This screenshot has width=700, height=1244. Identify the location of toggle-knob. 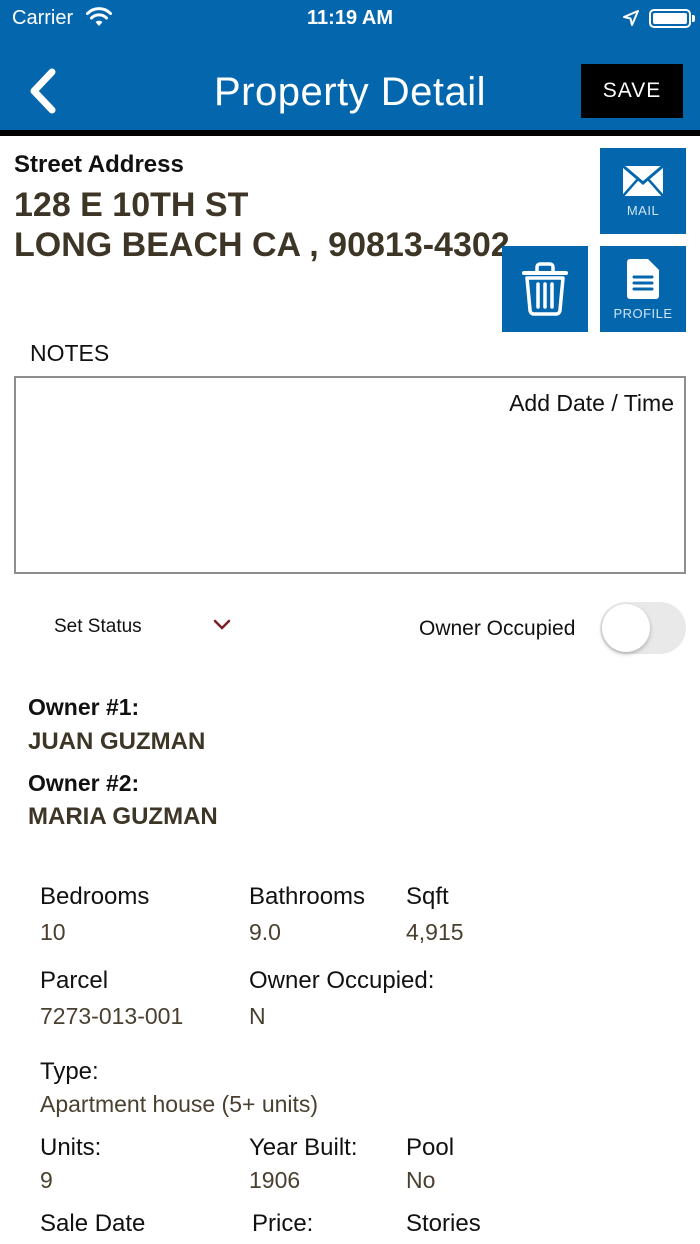
(626, 628).